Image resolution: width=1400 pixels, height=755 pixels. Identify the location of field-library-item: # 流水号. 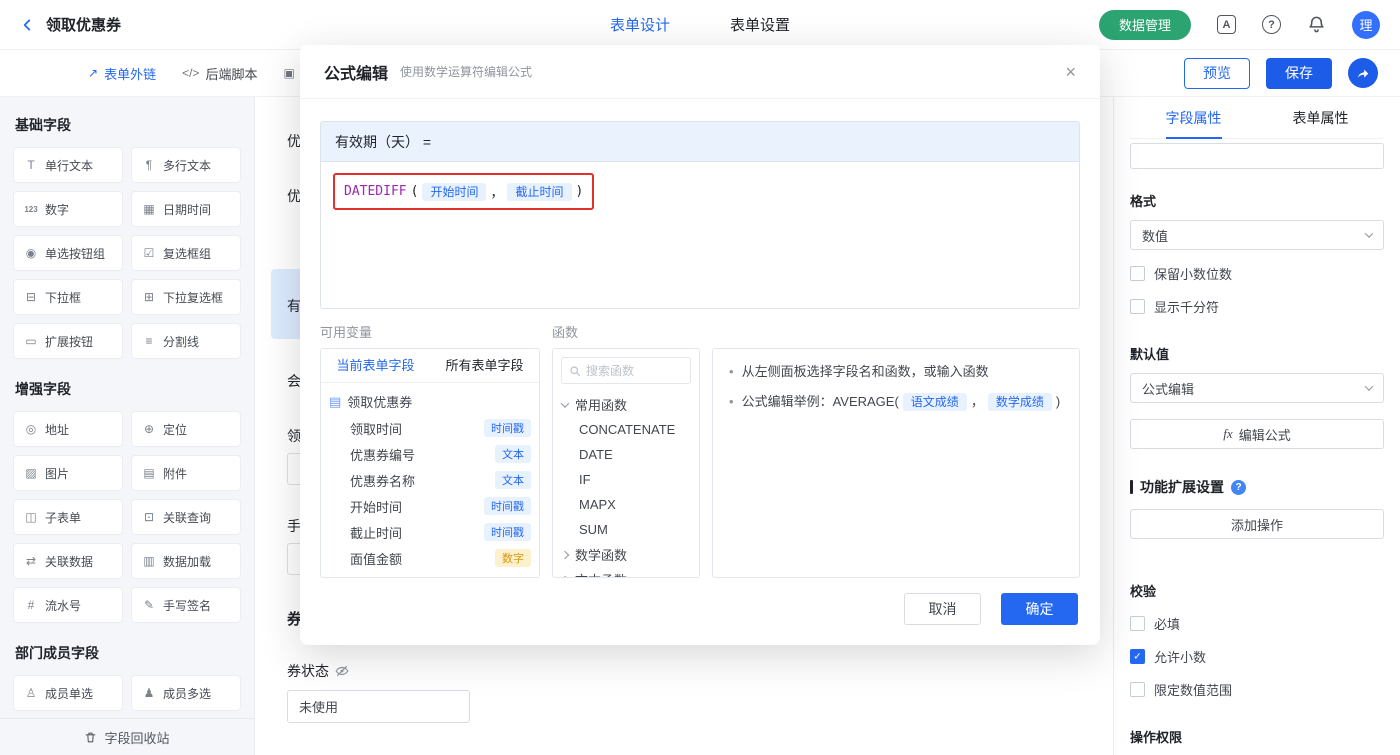
(68, 605).